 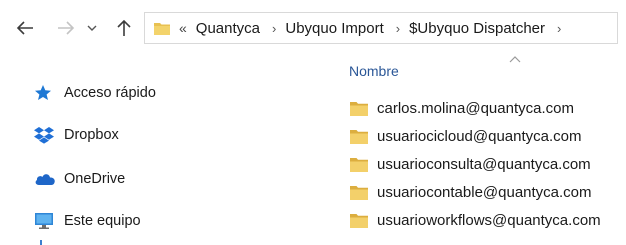 I want to click on cloud-icon, so click(x=45, y=179).